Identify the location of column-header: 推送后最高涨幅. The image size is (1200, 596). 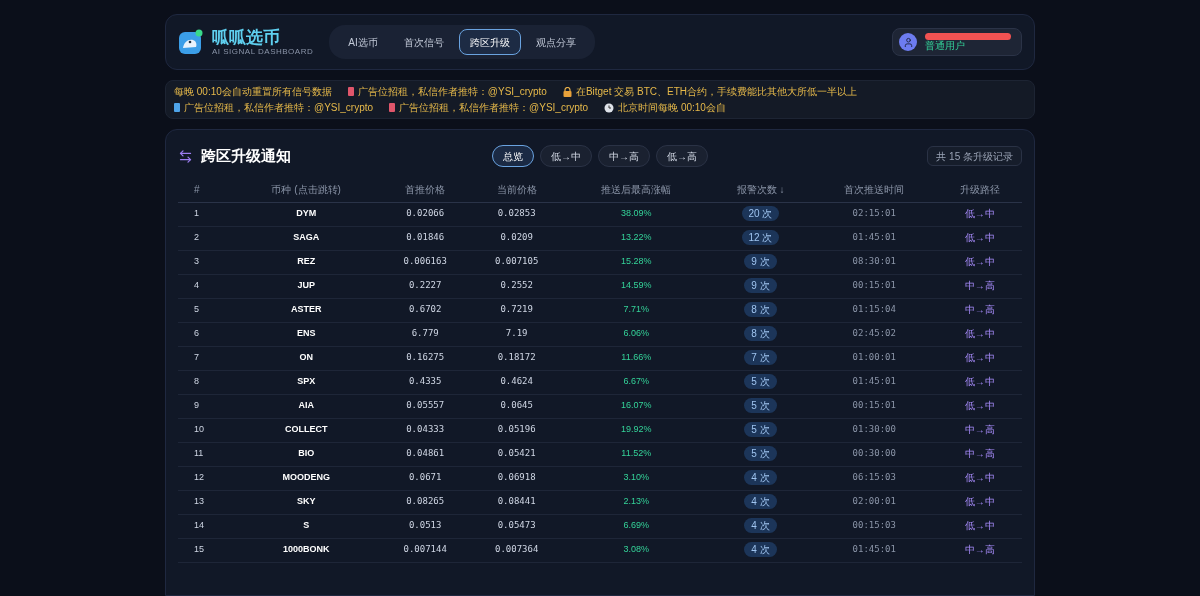
(636, 190).